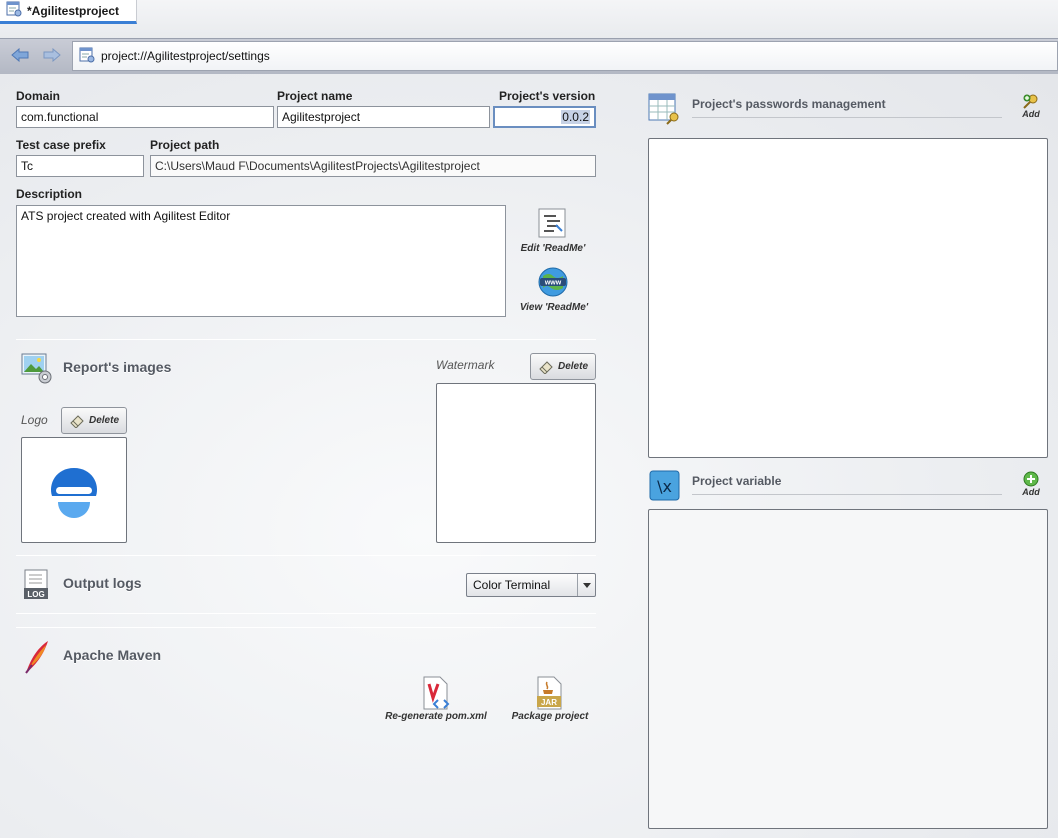 The height and width of the screenshot is (838, 1058). Describe the element at coordinates (37, 368) in the screenshot. I see `report-images-icon` at that location.